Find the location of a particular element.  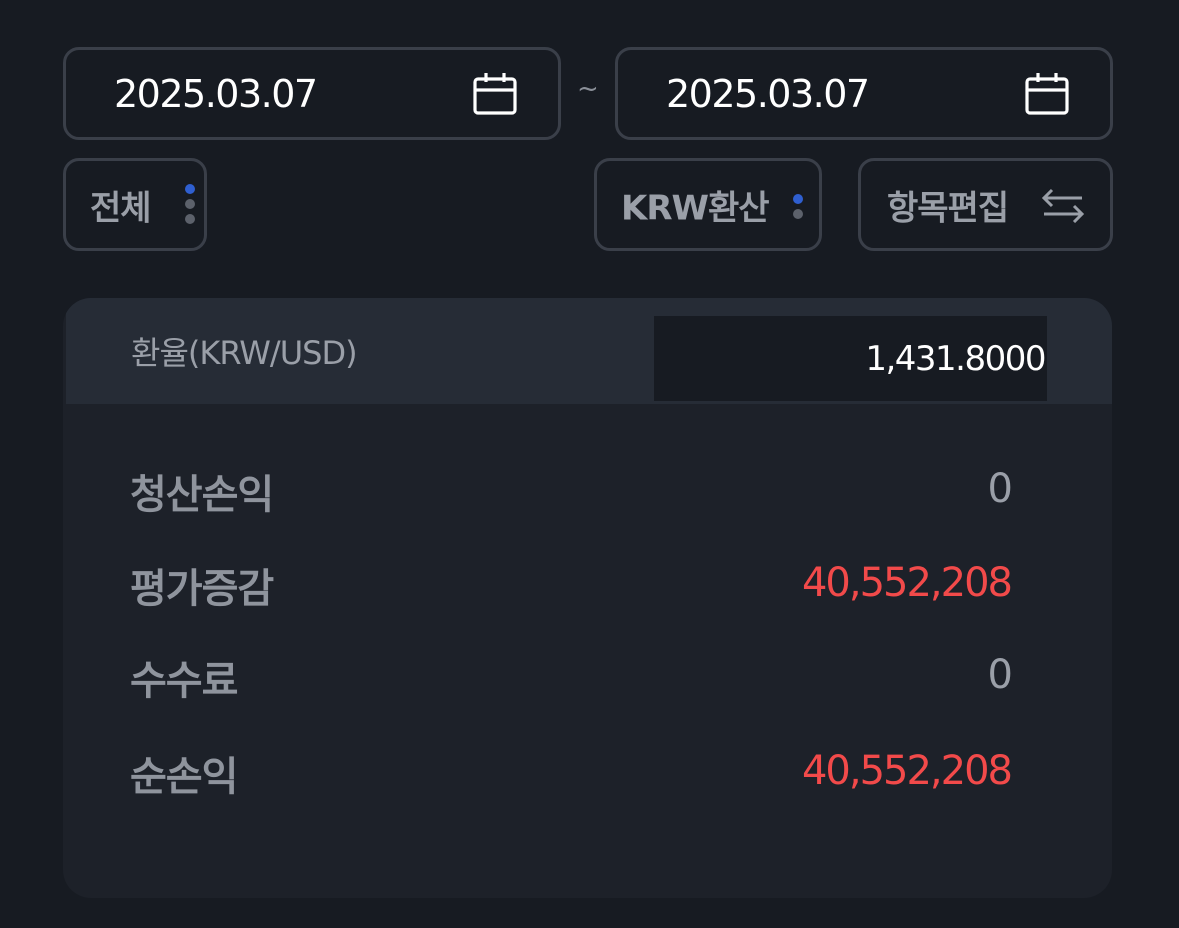

valuation-change-row: 평가증감 40,552,208 is located at coordinates (587, 586).